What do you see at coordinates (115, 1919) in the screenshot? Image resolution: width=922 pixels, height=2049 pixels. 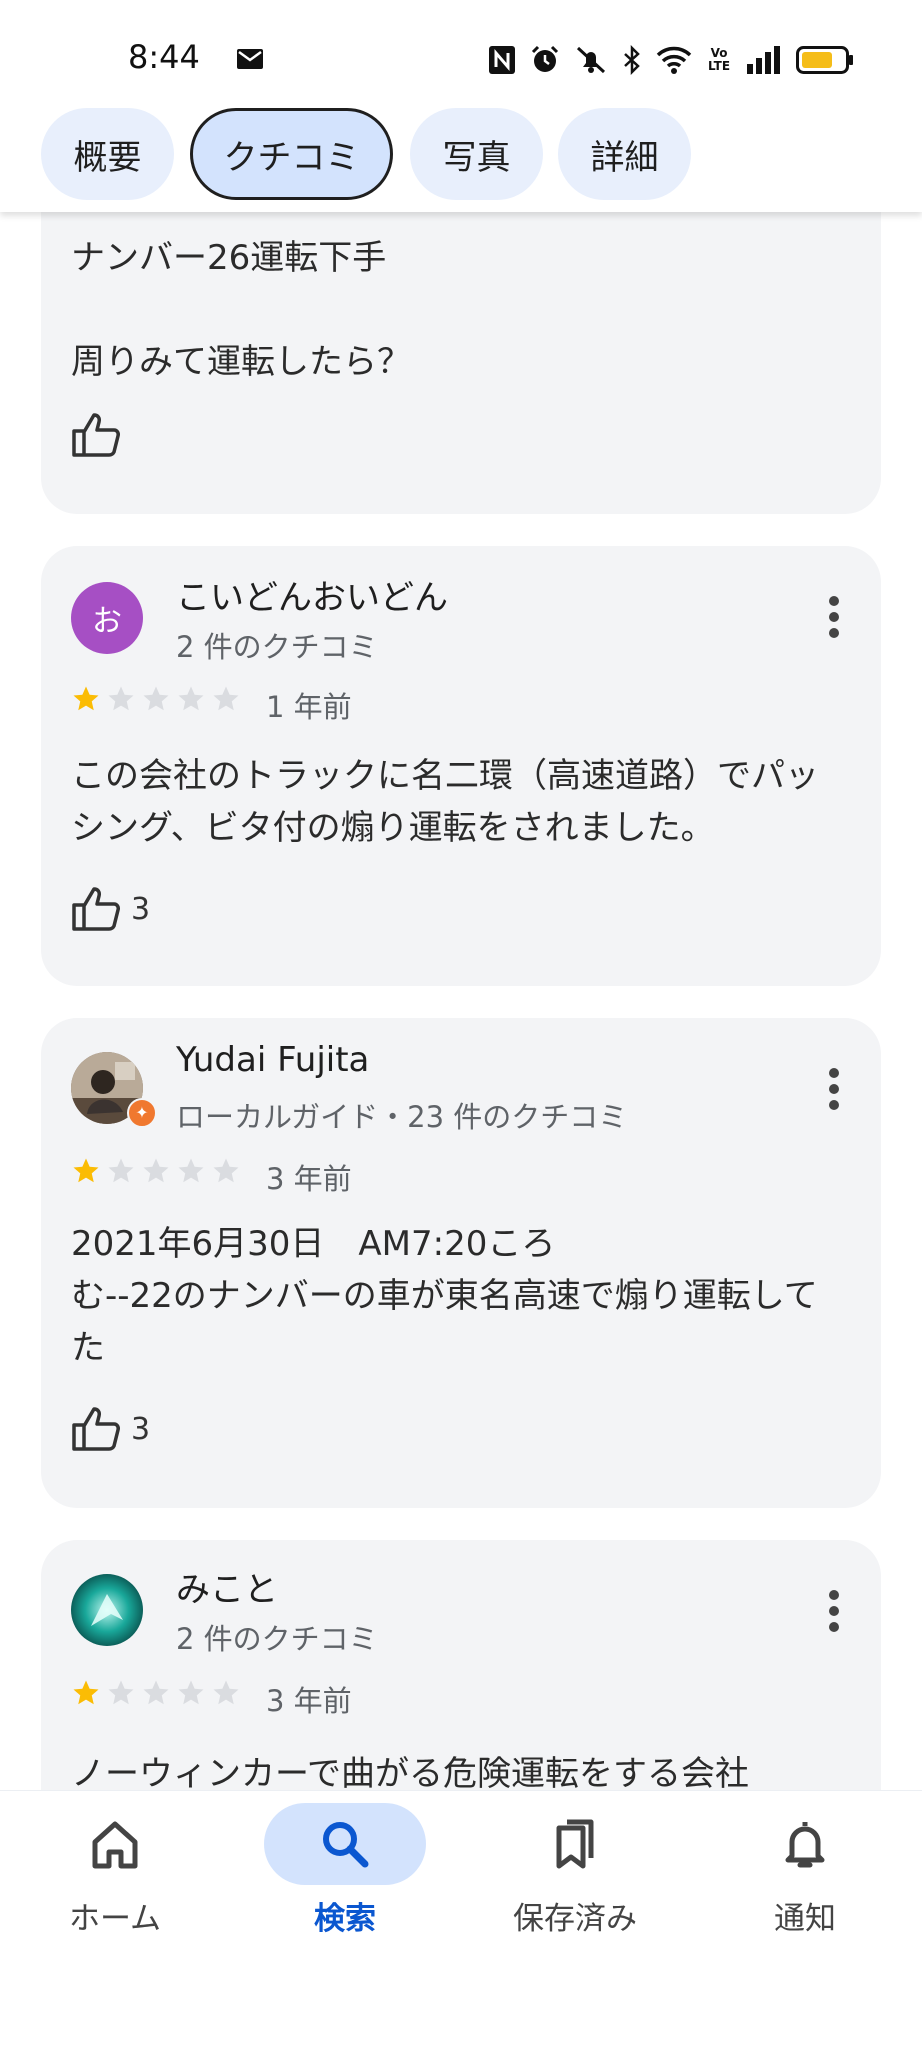 I see `nav-home-label: ホーム` at bounding box center [115, 1919].